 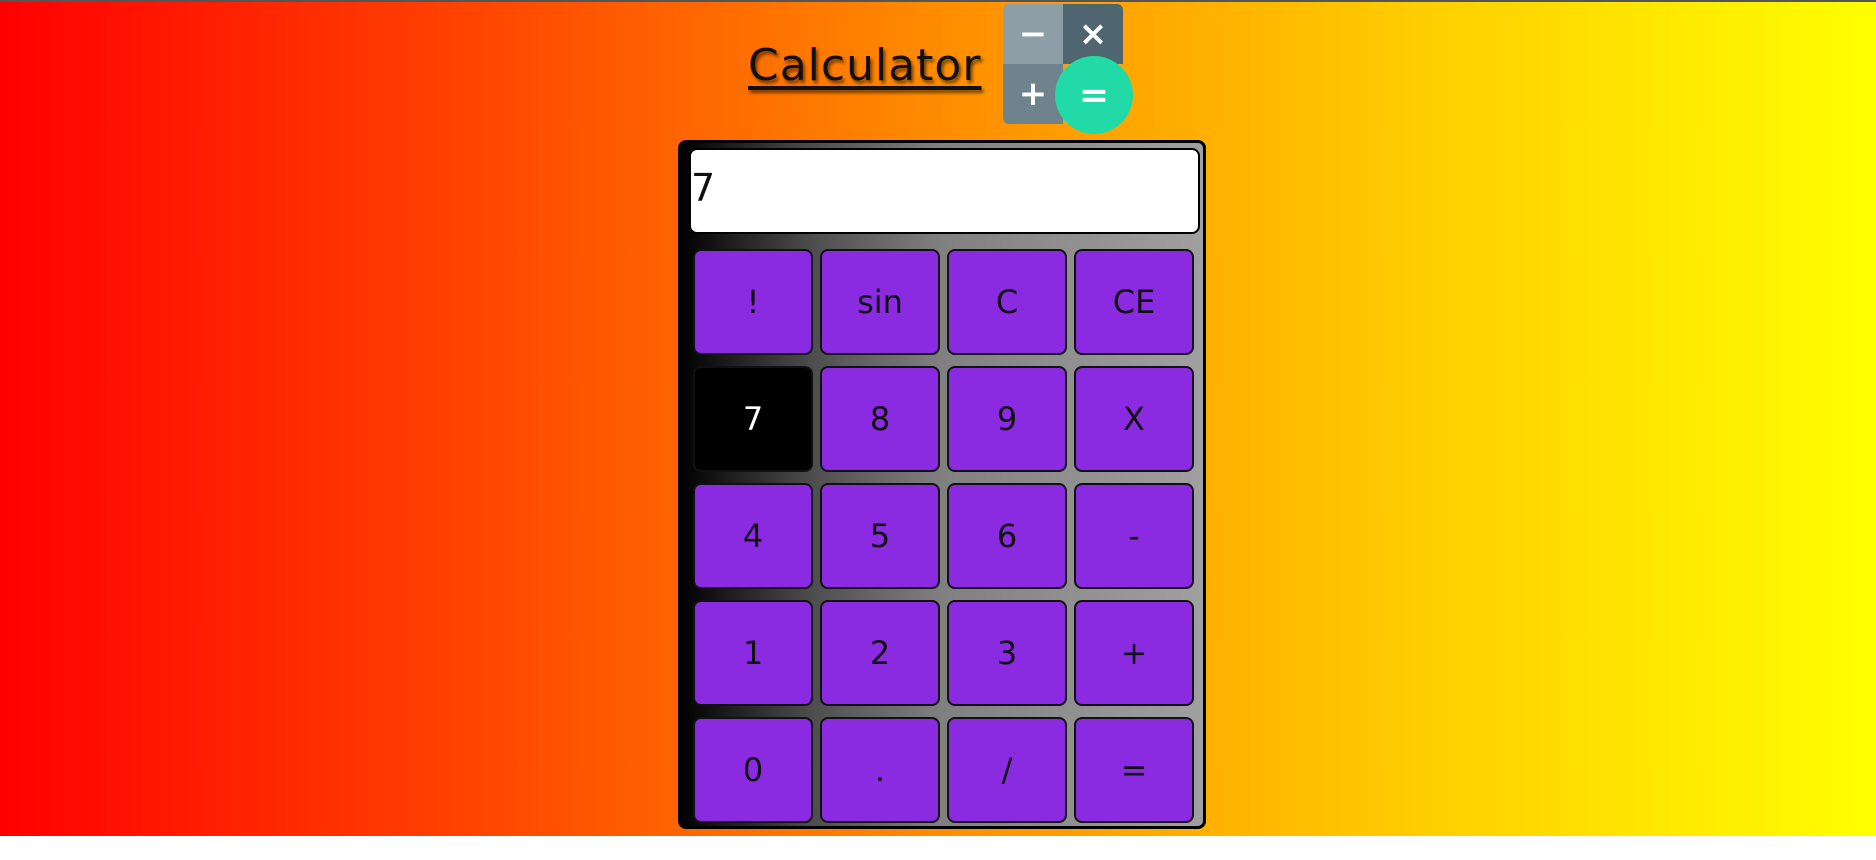 What do you see at coordinates (880, 653) in the screenshot?
I see `digit-2-button: 2` at bounding box center [880, 653].